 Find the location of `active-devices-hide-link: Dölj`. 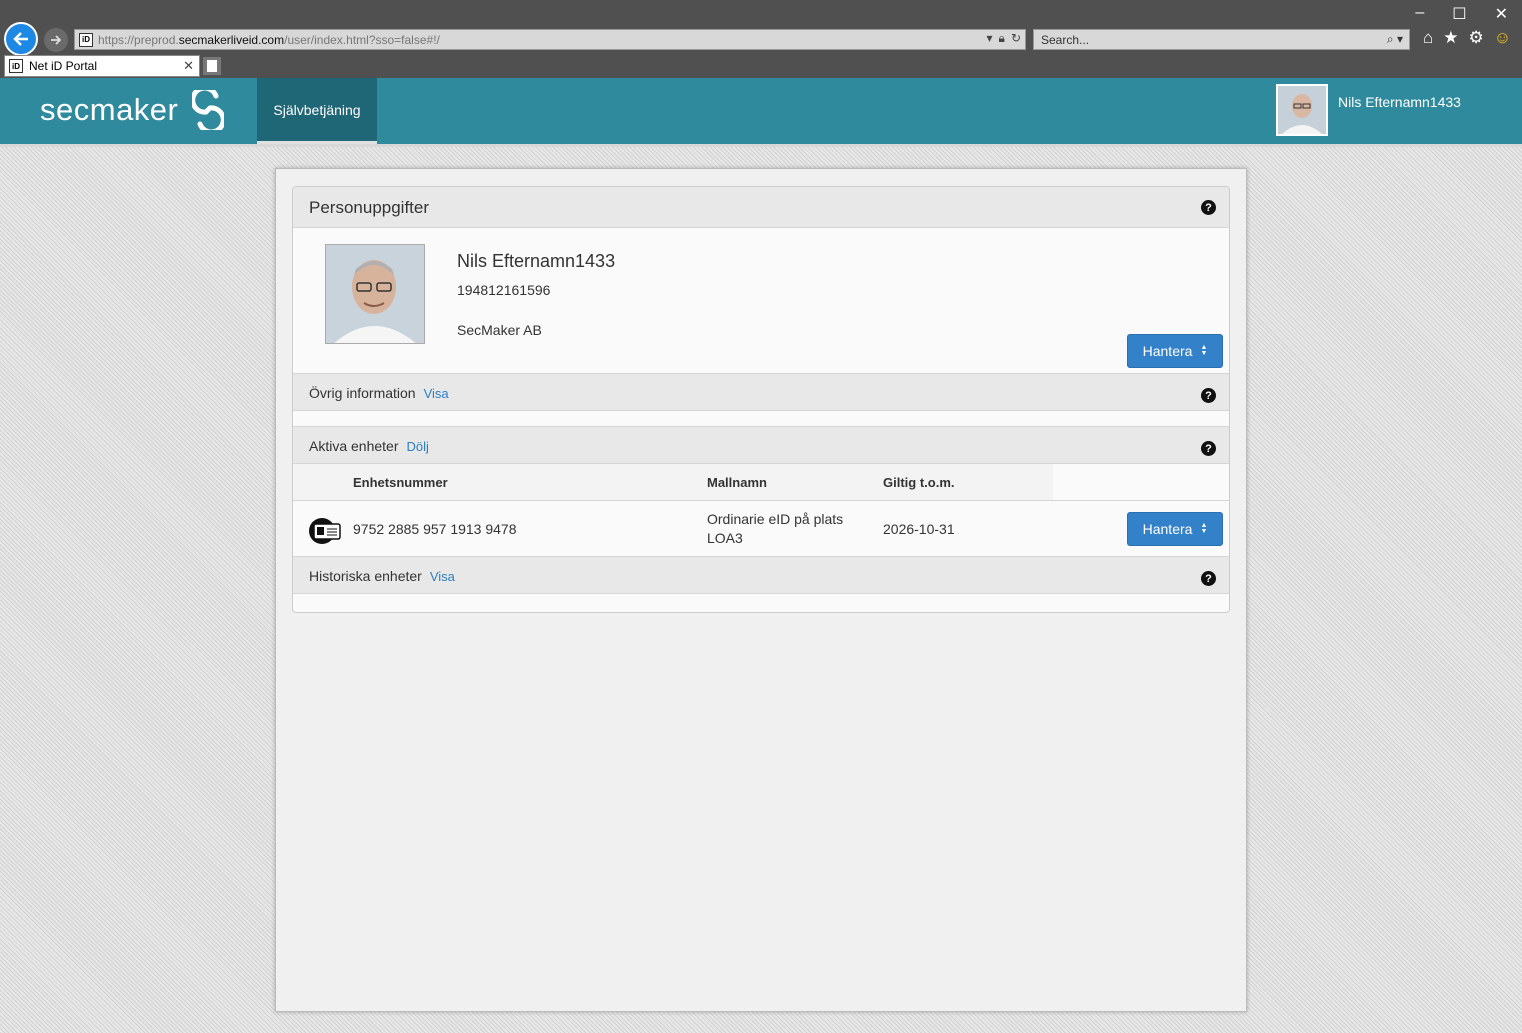

active-devices-hide-link: Dölj is located at coordinates (418, 446).